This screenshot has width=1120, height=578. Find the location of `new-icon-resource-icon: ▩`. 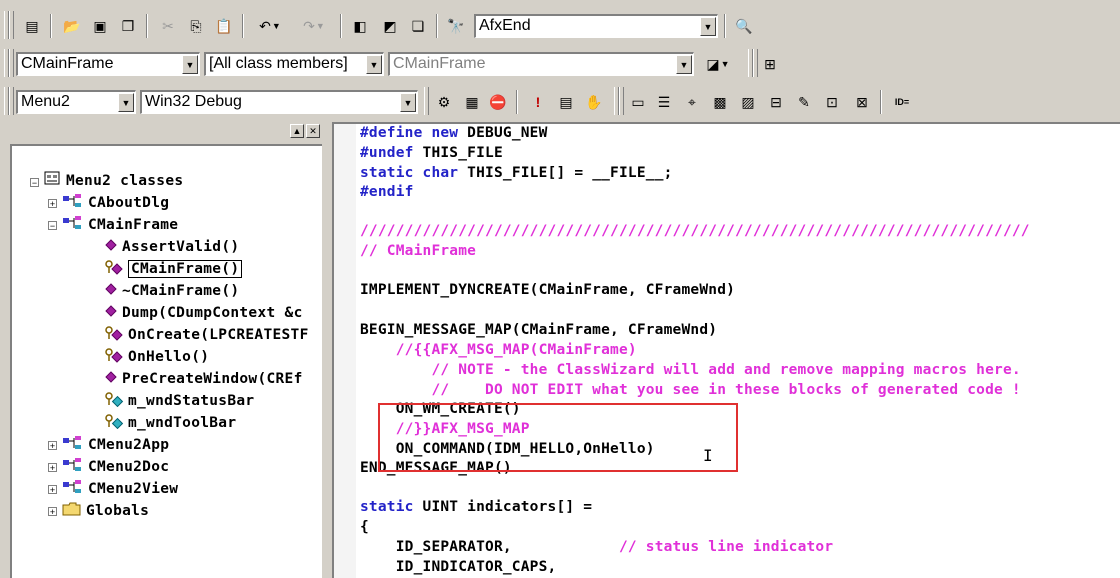

new-icon-resource-icon: ▩ is located at coordinates (720, 102).